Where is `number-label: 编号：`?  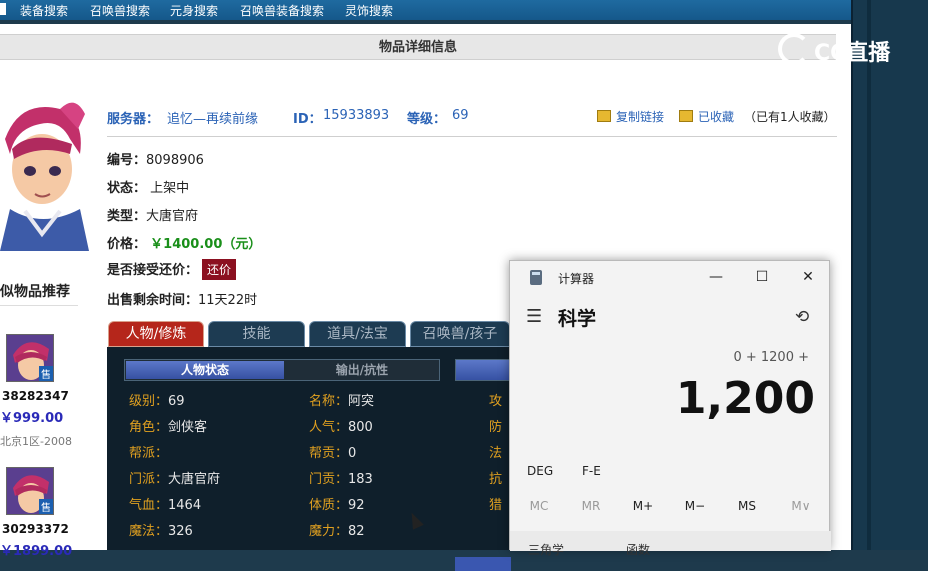
number-label: 编号： is located at coordinates (127, 160).